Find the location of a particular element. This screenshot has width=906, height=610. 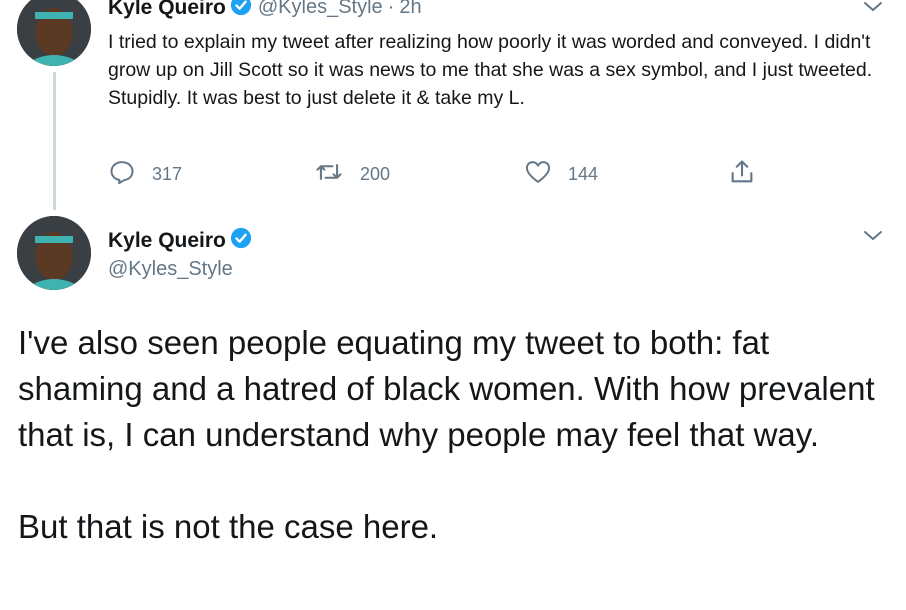

share-icon is located at coordinates (750, 174).